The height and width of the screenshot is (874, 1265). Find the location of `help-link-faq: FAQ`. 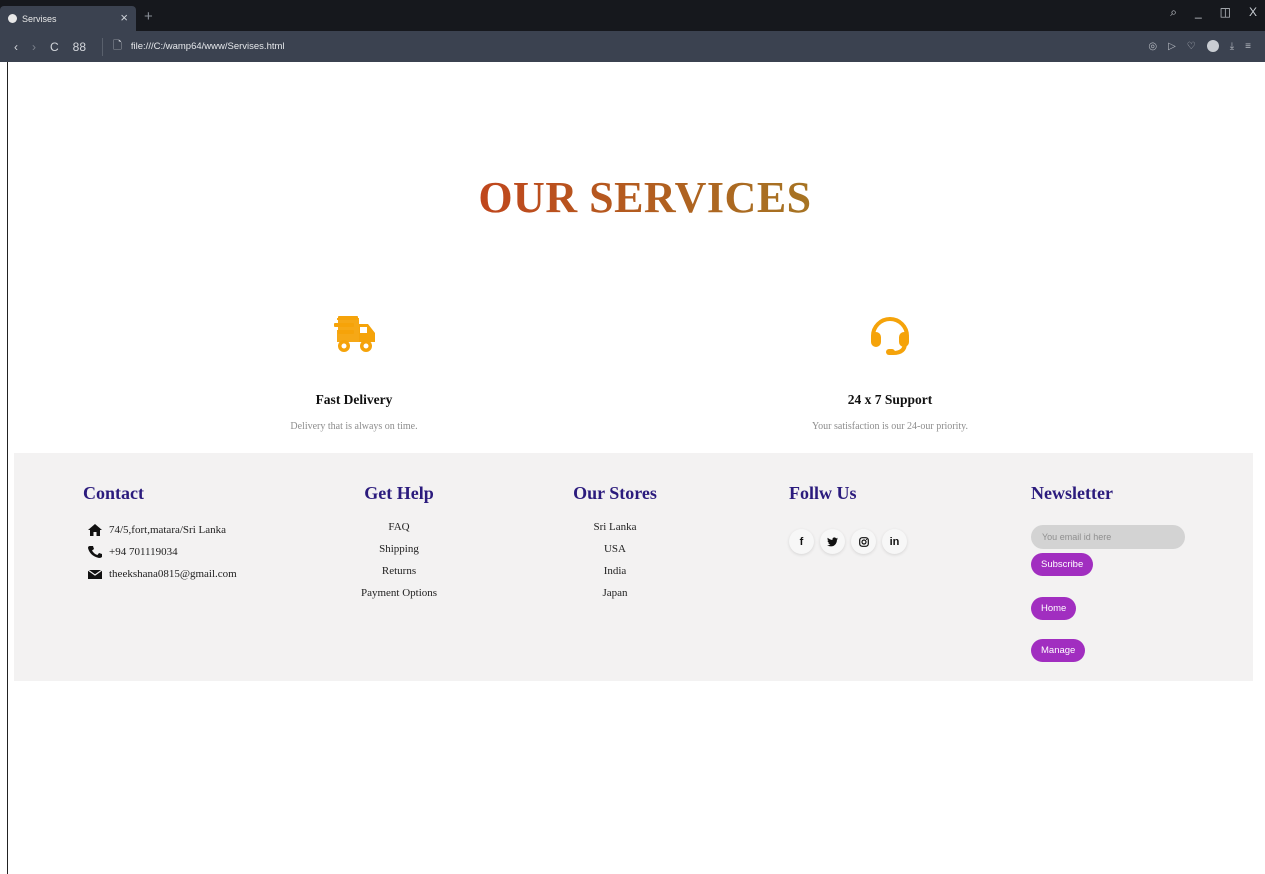

help-link-faq: FAQ is located at coordinates (399, 530).